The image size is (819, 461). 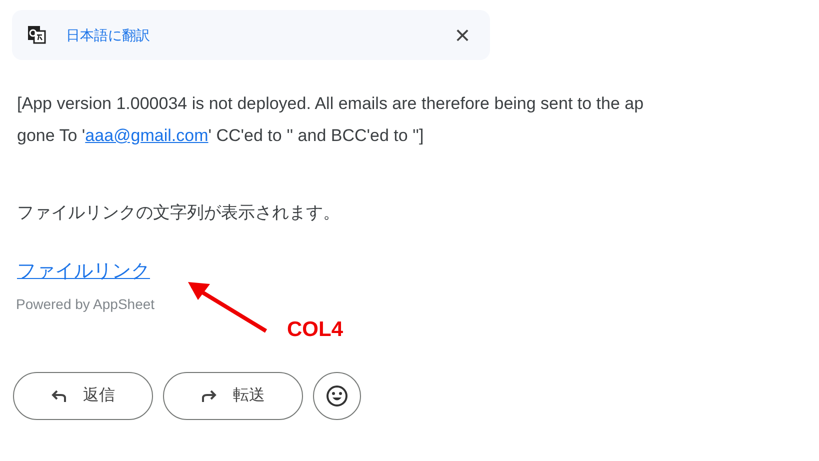 What do you see at coordinates (315, 330) in the screenshot?
I see `annotation-label: COL4` at bounding box center [315, 330].